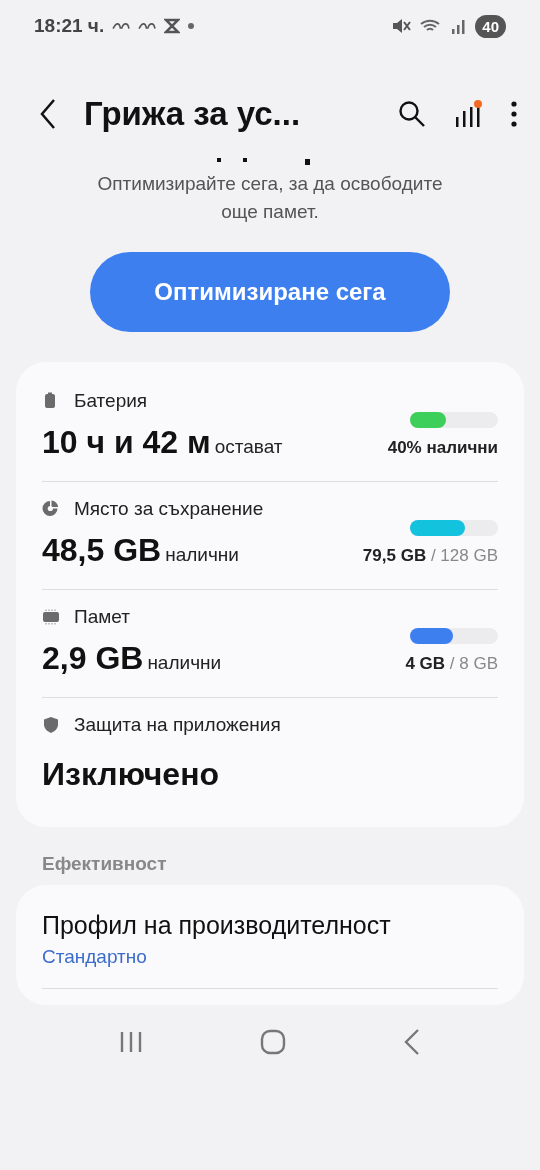 The width and height of the screenshot is (540, 1170). Describe the element at coordinates (191, 26) in the screenshot. I see `dot-icon` at that location.